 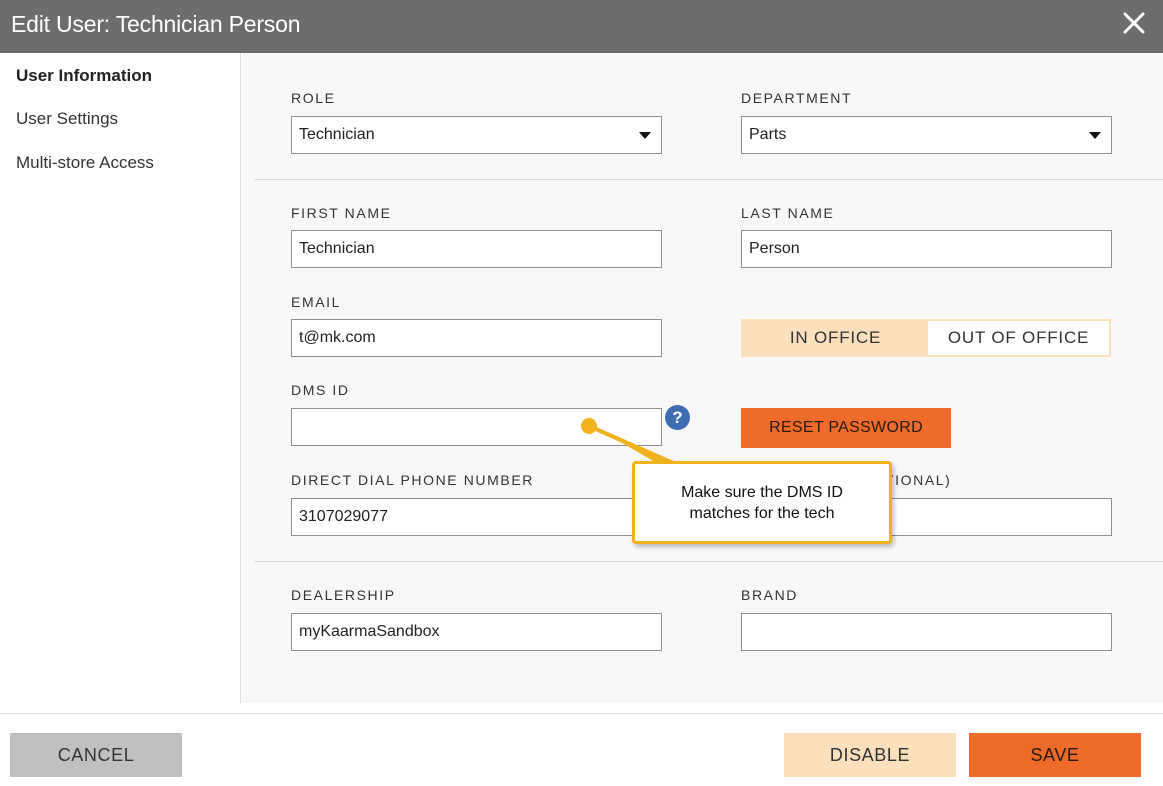 I want to click on save-button: SAVE, so click(x=1055, y=755).